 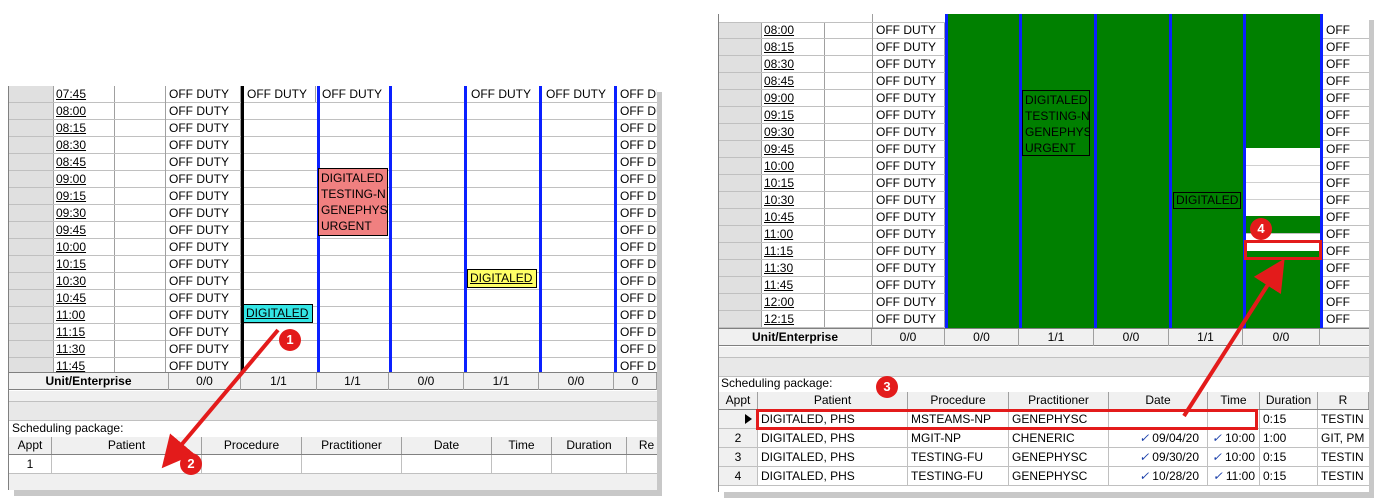 What do you see at coordinates (191, 464) in the screenshot?
I see `callout-badge-2: 2` at bounding box center [191, 464].